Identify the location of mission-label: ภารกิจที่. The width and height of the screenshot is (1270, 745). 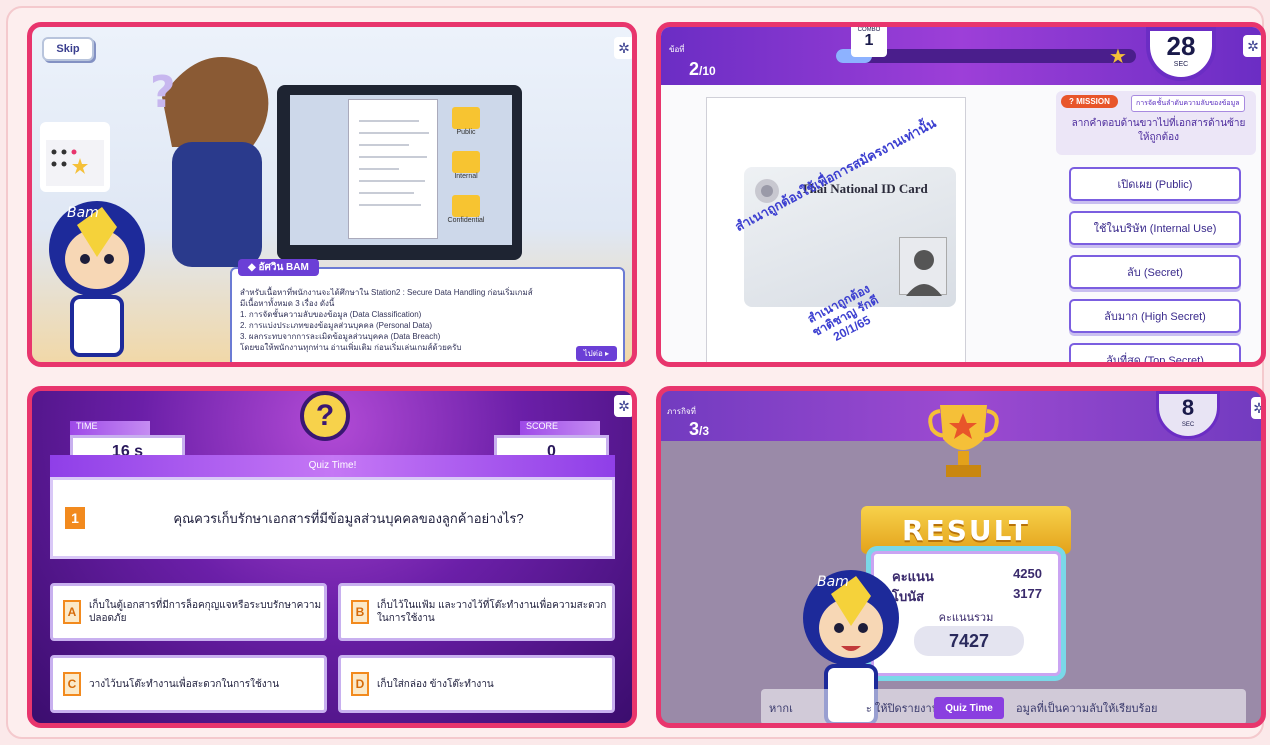
(681, 411).